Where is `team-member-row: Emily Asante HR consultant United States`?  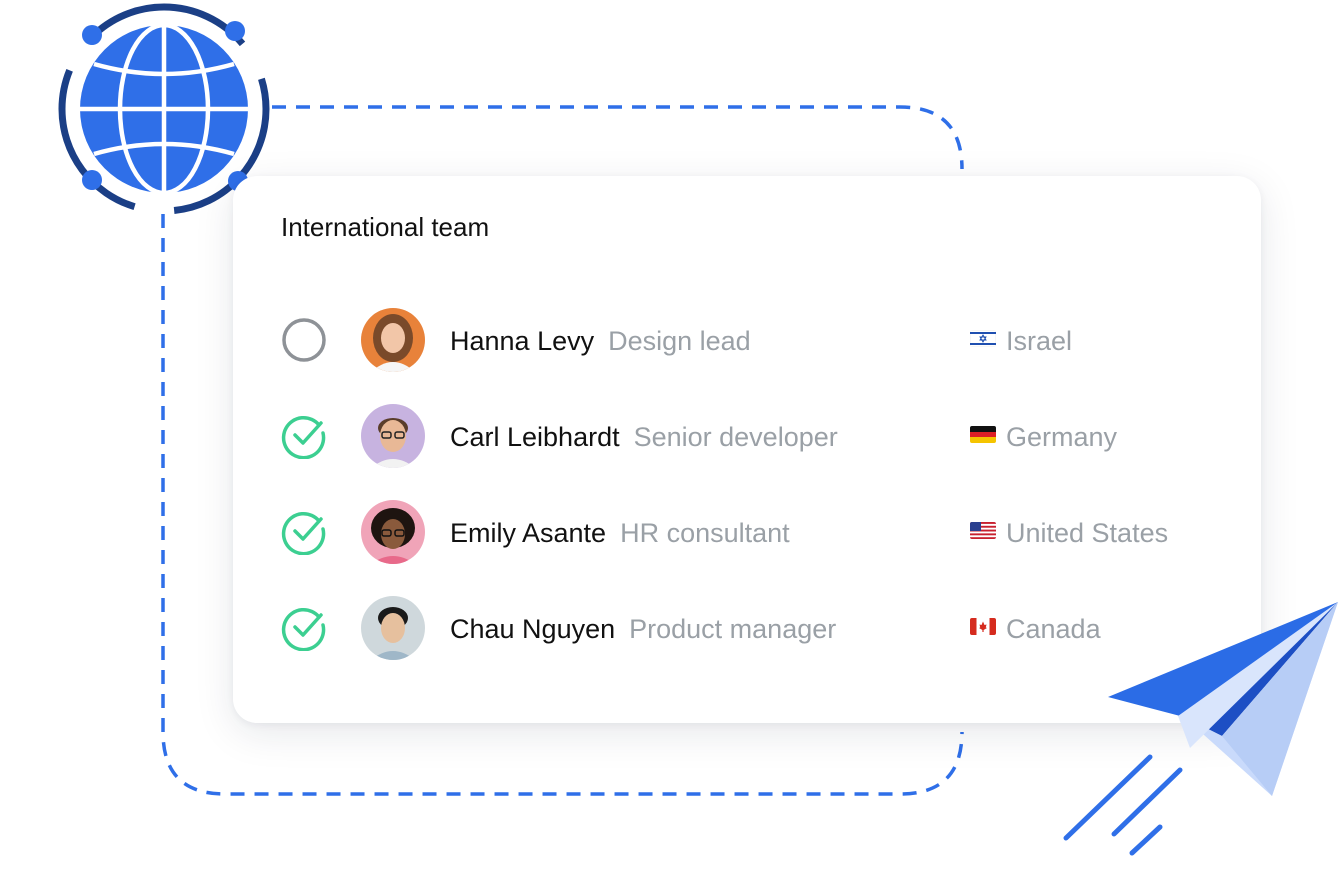
team-member-row: Emily Asante HR consultant United States is located at coordinates (751, 532).